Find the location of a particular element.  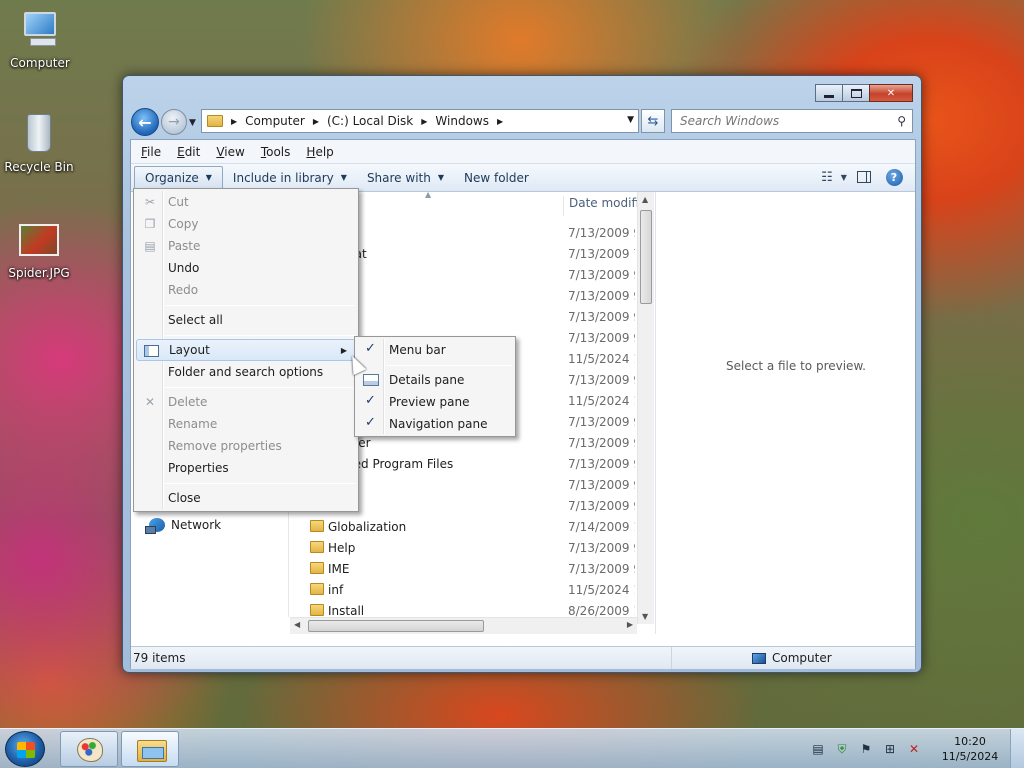

file-row: Globalization 7/14/2009 12 is located at coordinates (462, 526).